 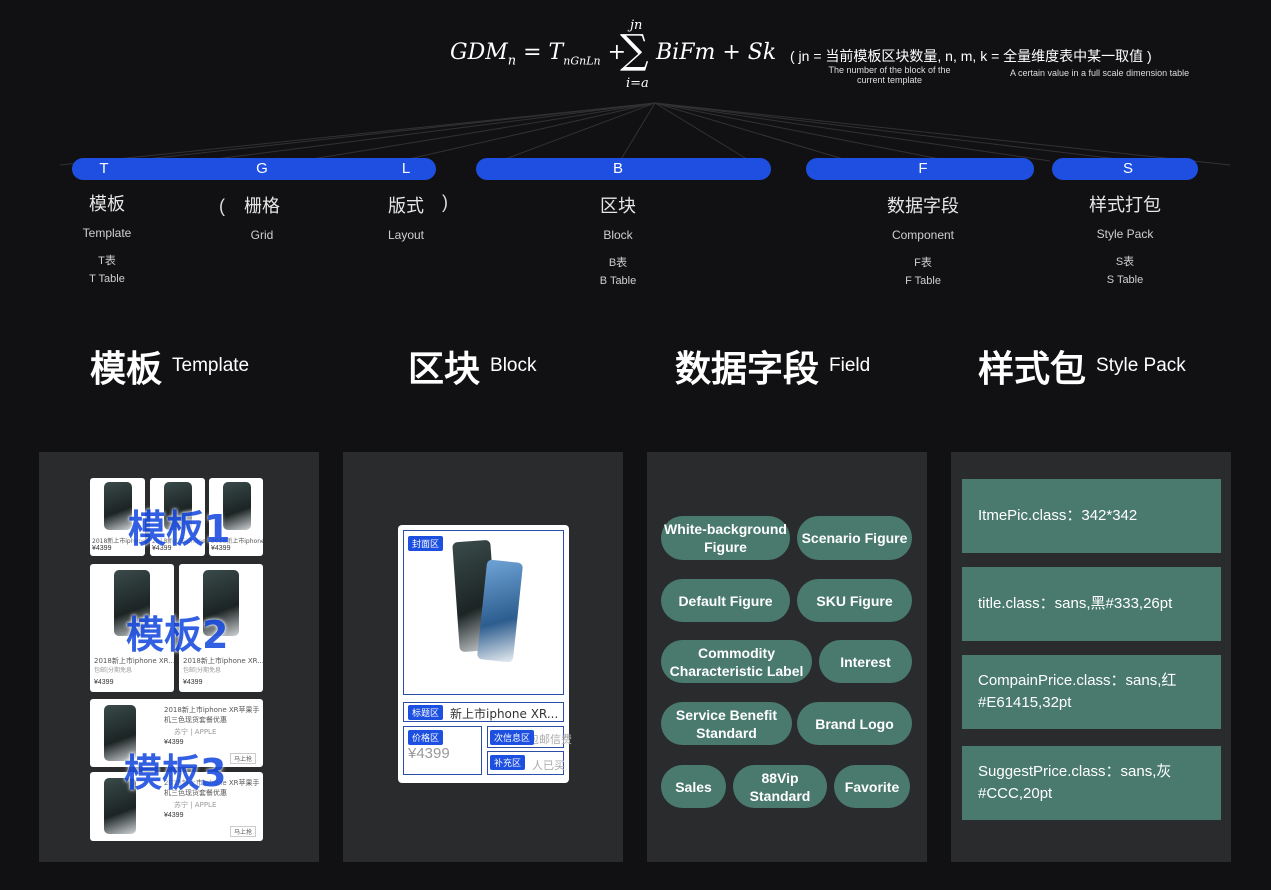 What do you see at coordinates (426, 712) in the screenshot?
I see `title-tag: 标题区` at bounding box center [426, 712].